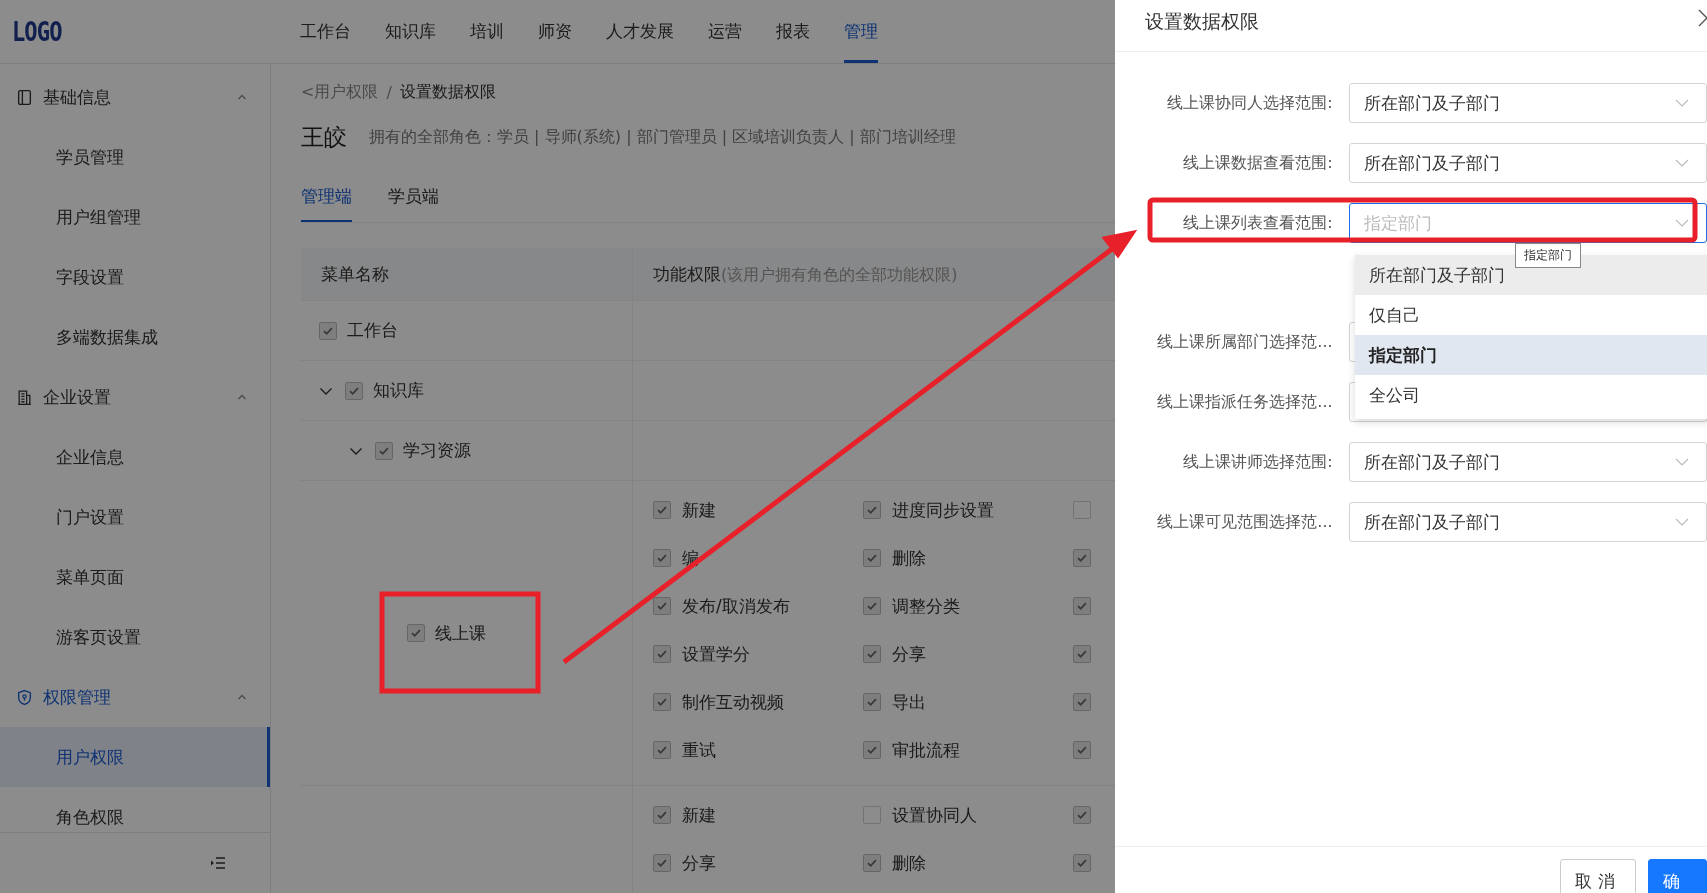  Describe the element at coordinates (793, 31) in the screenshot. I see `nav-tab: 报表` at that location.